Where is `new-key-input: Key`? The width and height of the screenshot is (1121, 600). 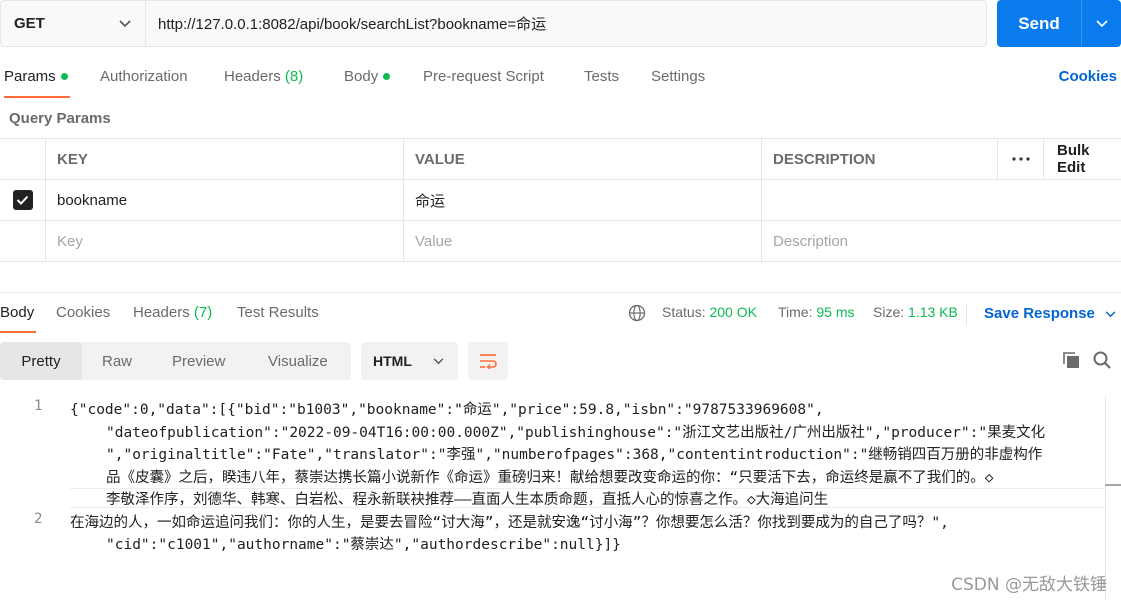
new-key-input: Key is located at coordinates (224, 241).